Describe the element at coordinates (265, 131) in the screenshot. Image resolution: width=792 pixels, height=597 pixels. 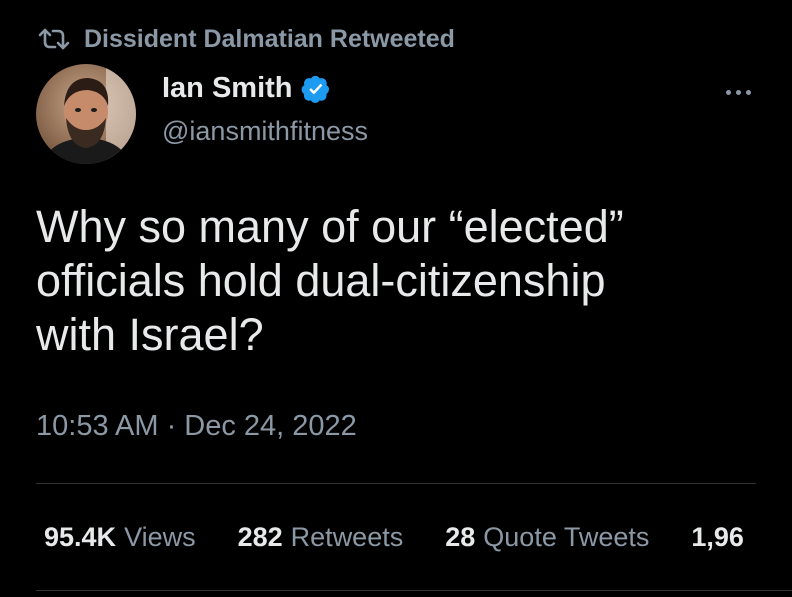
I see `author-handle: @iansmithfitness` at that location.